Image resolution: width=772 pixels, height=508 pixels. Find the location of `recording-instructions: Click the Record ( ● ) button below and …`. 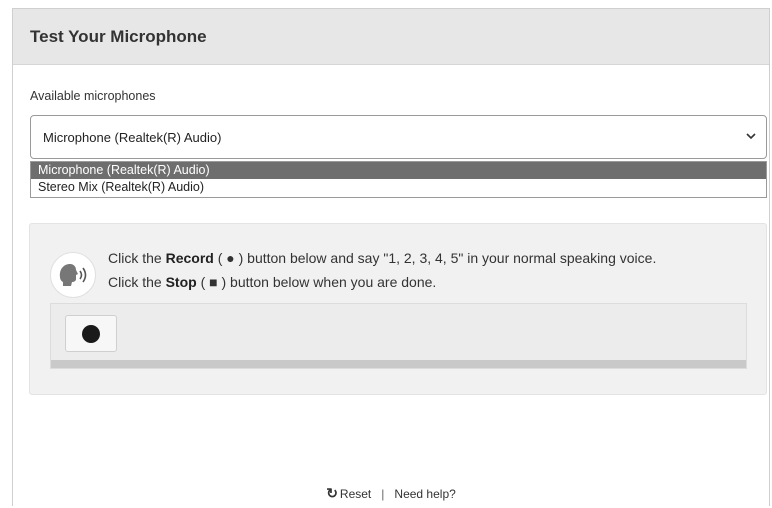

recording-instructions: Click the Record ( ● ) button below and … is located at coordinates (382, 270).